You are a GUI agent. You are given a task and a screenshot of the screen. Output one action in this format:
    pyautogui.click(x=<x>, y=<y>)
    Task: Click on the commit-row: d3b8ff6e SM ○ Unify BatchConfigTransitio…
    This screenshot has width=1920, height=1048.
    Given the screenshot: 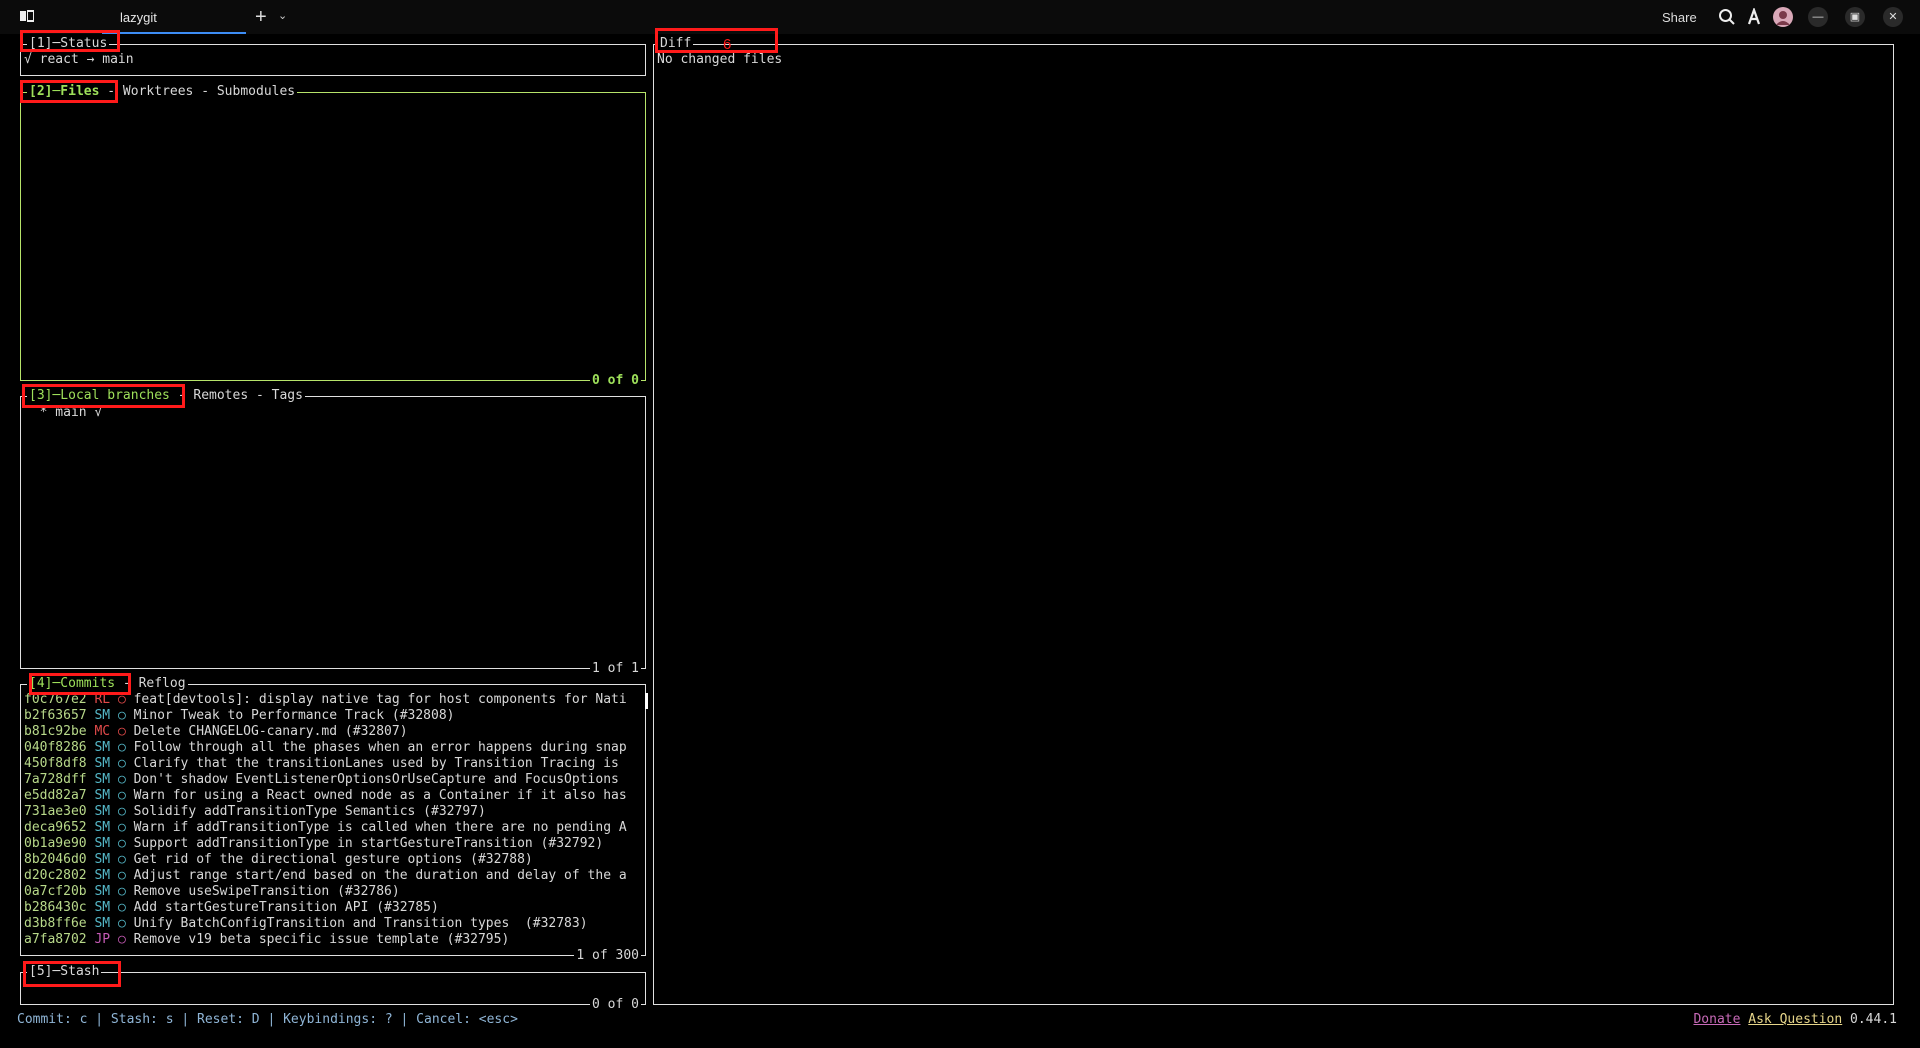 What is the action you would take?
    pyautogui.click(x=334, y=924)
    